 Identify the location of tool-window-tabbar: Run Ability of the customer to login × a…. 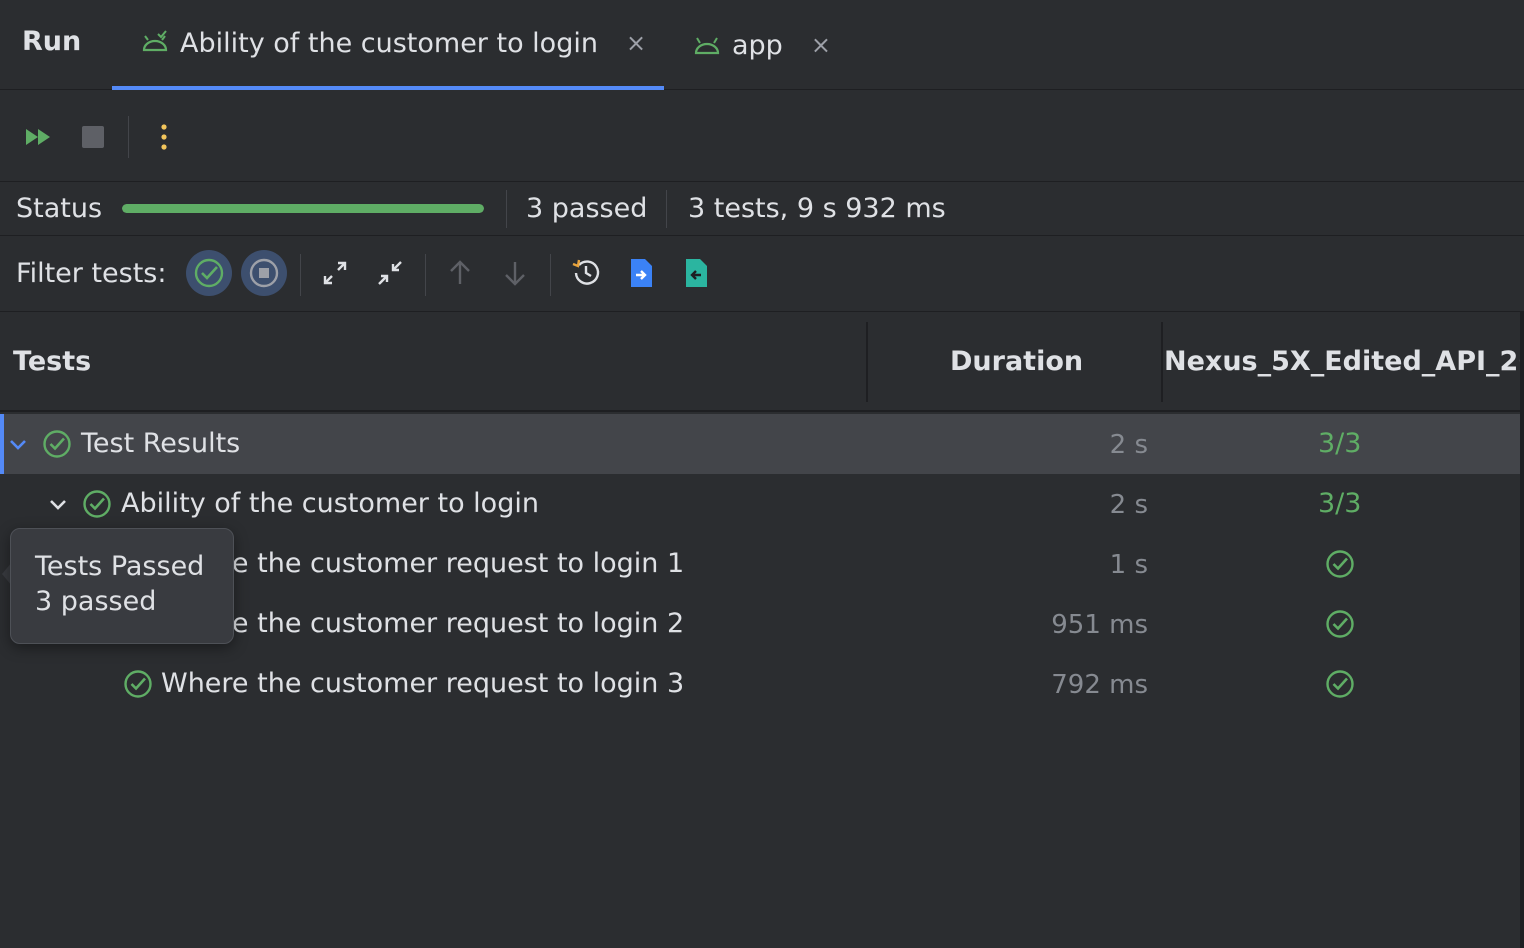
(762, 45).